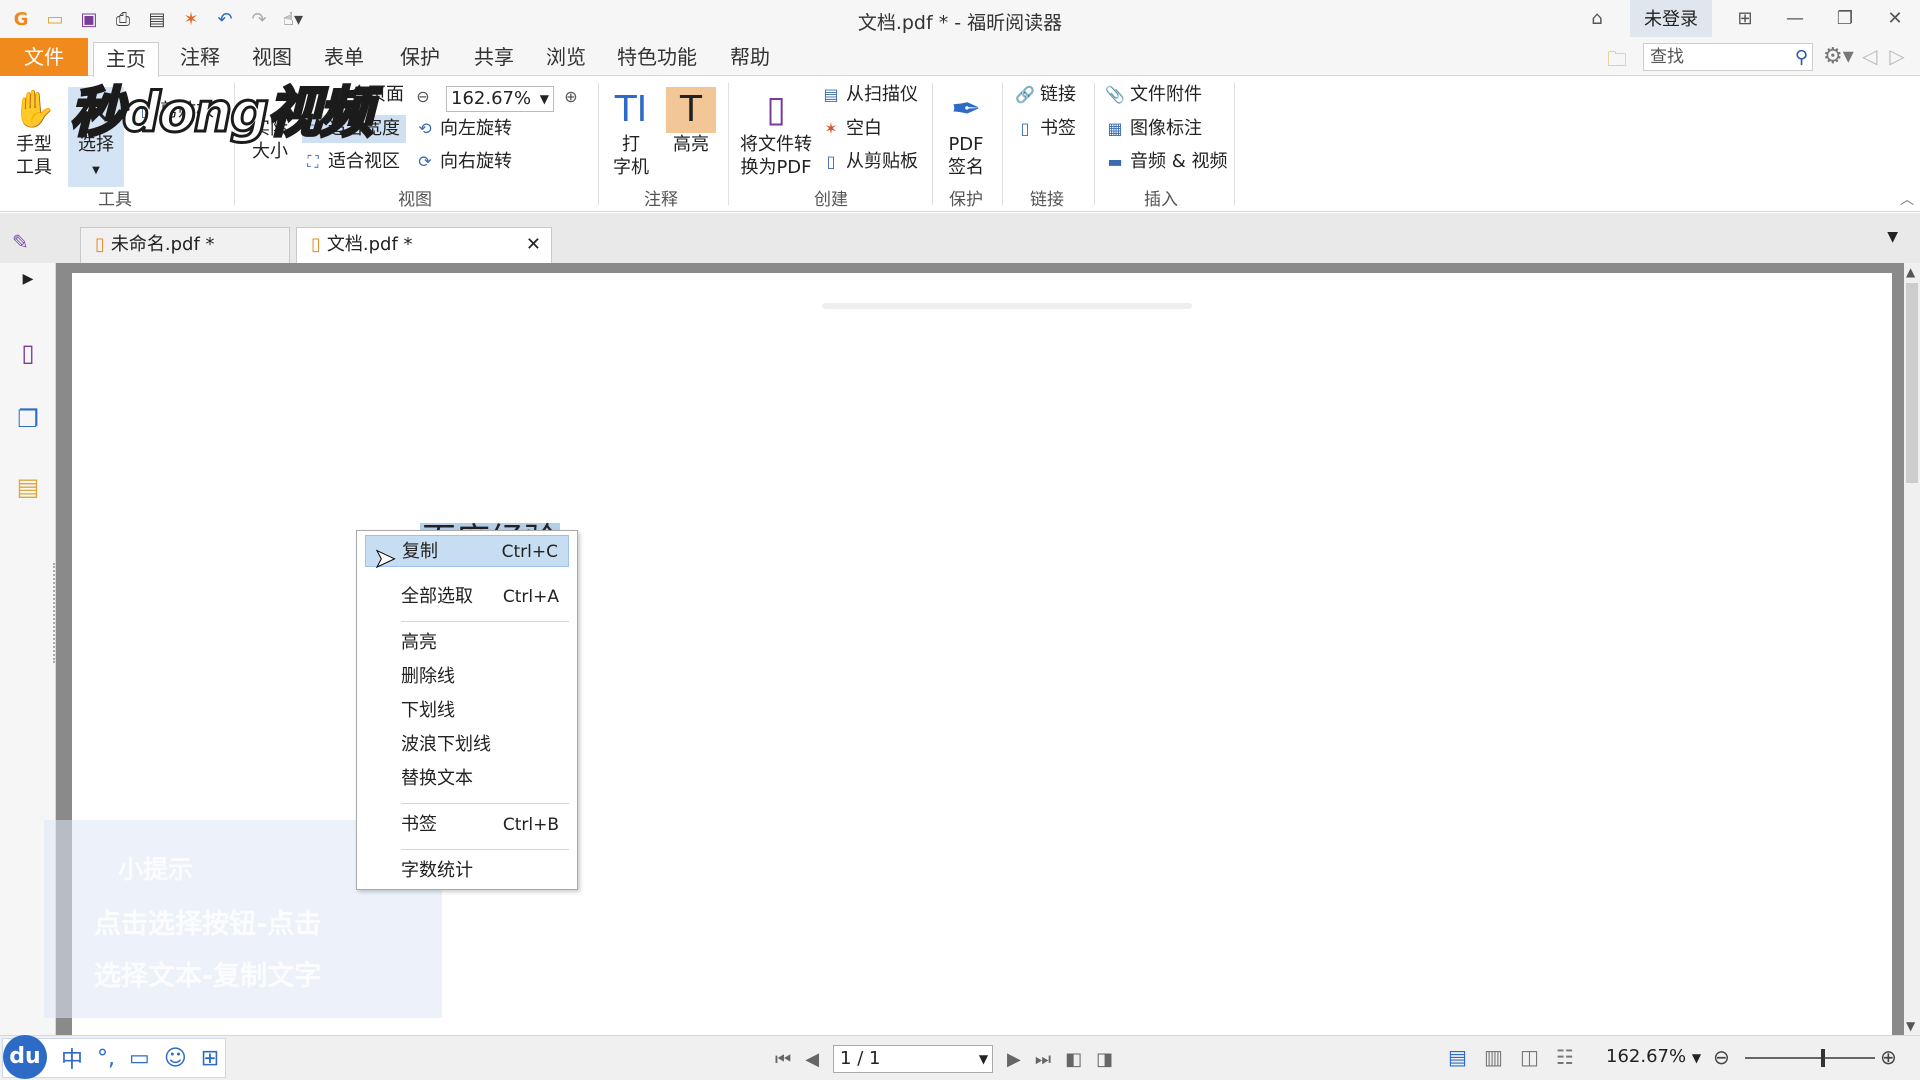 The image size is (1920, 1080). What do you see at coordinates (1073, 1059) in the screenshot?
I see `previous-view-icon: ◧` at bounding box center [1073, 1059].